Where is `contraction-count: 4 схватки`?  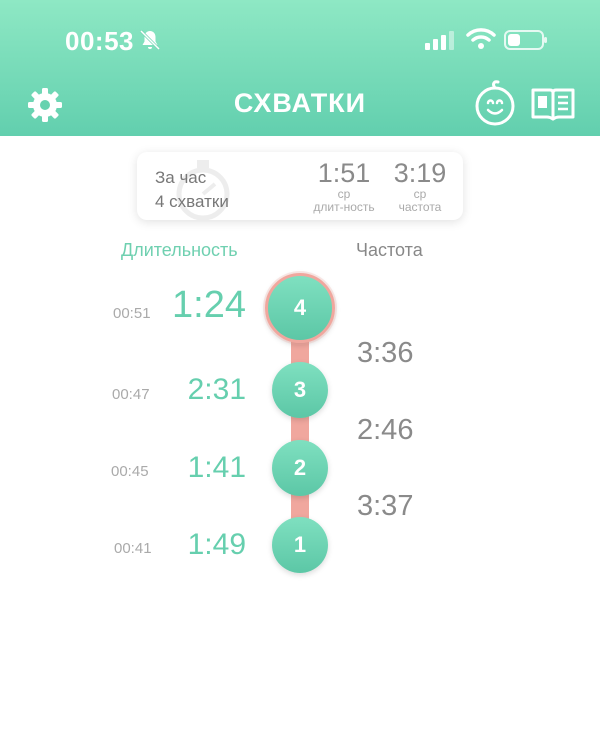
contraction-count: 4 схватки is located at coordinates (192, 201).